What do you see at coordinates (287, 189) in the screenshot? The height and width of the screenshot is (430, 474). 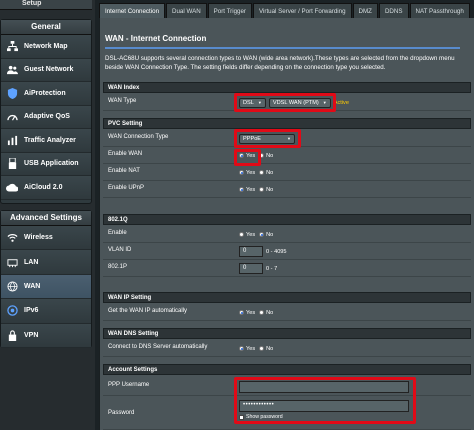 I see `row-enable-upnp: Enable UPnP Yes No` at bounding box center [287, 189].